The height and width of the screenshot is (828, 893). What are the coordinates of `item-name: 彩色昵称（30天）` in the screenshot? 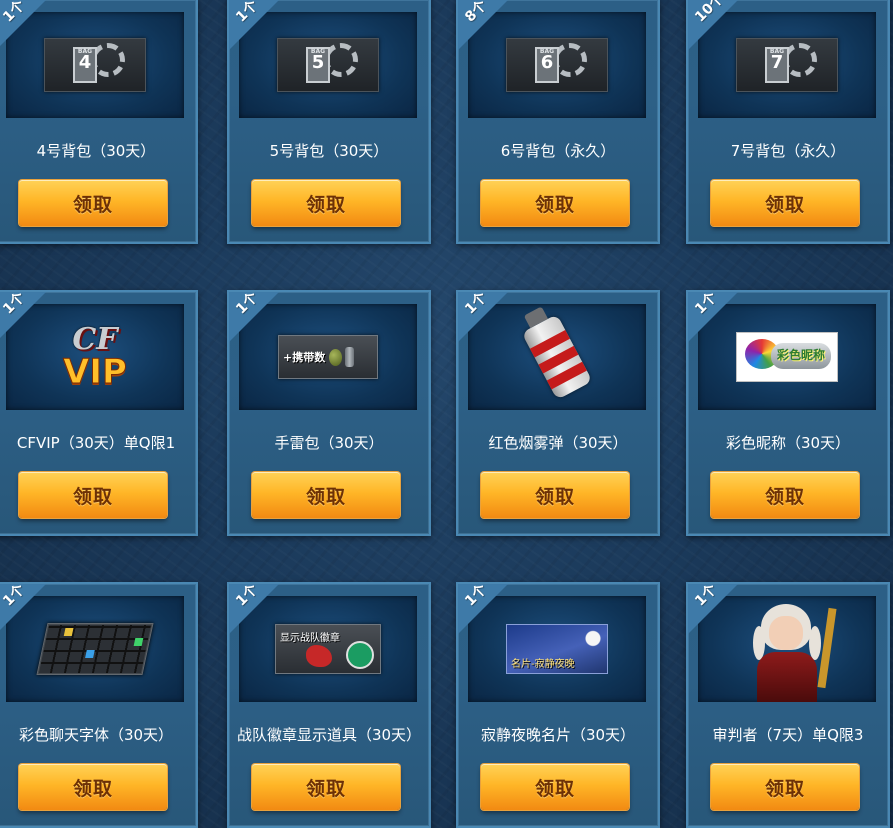 It's located at (788, 443).